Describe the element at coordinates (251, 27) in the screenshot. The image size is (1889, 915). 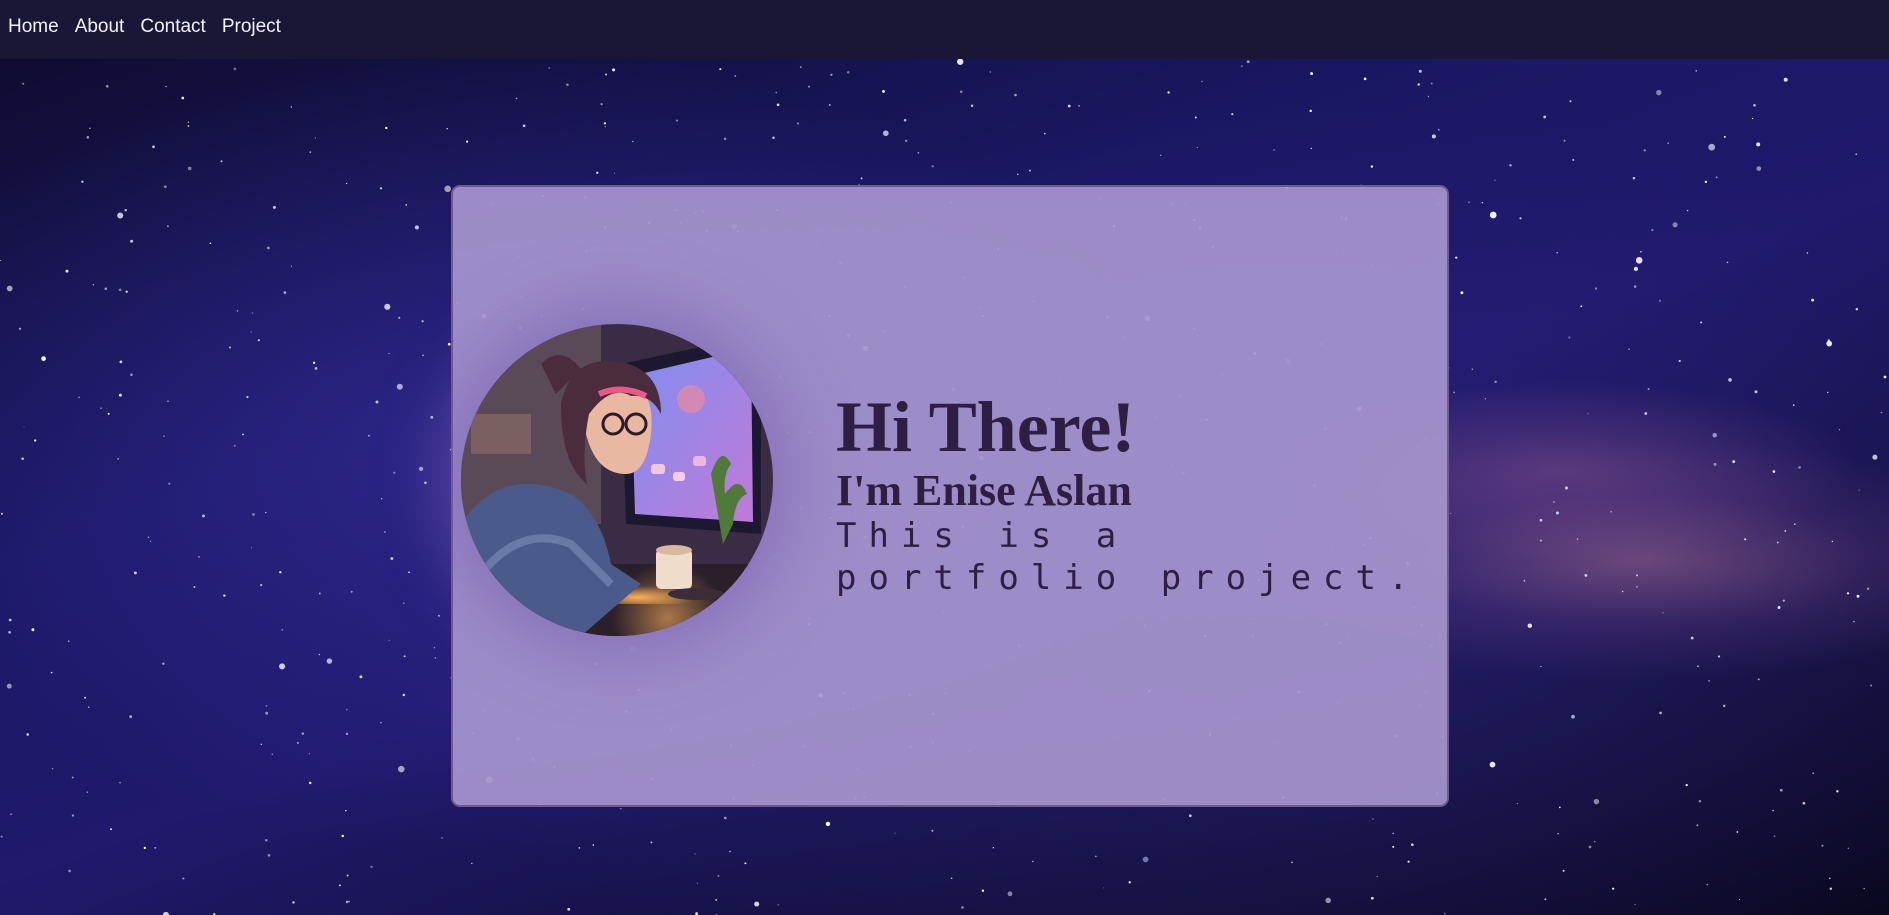
I see `nav-link-project: Project` at that location.